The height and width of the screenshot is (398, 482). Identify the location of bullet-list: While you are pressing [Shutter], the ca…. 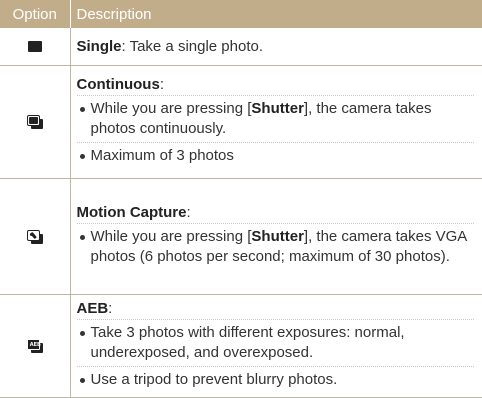
(275, 246).